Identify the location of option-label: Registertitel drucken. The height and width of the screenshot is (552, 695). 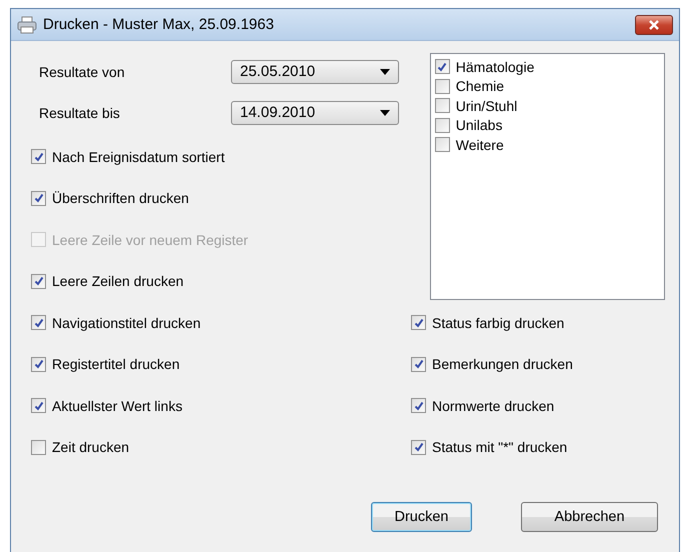
(116, 364).